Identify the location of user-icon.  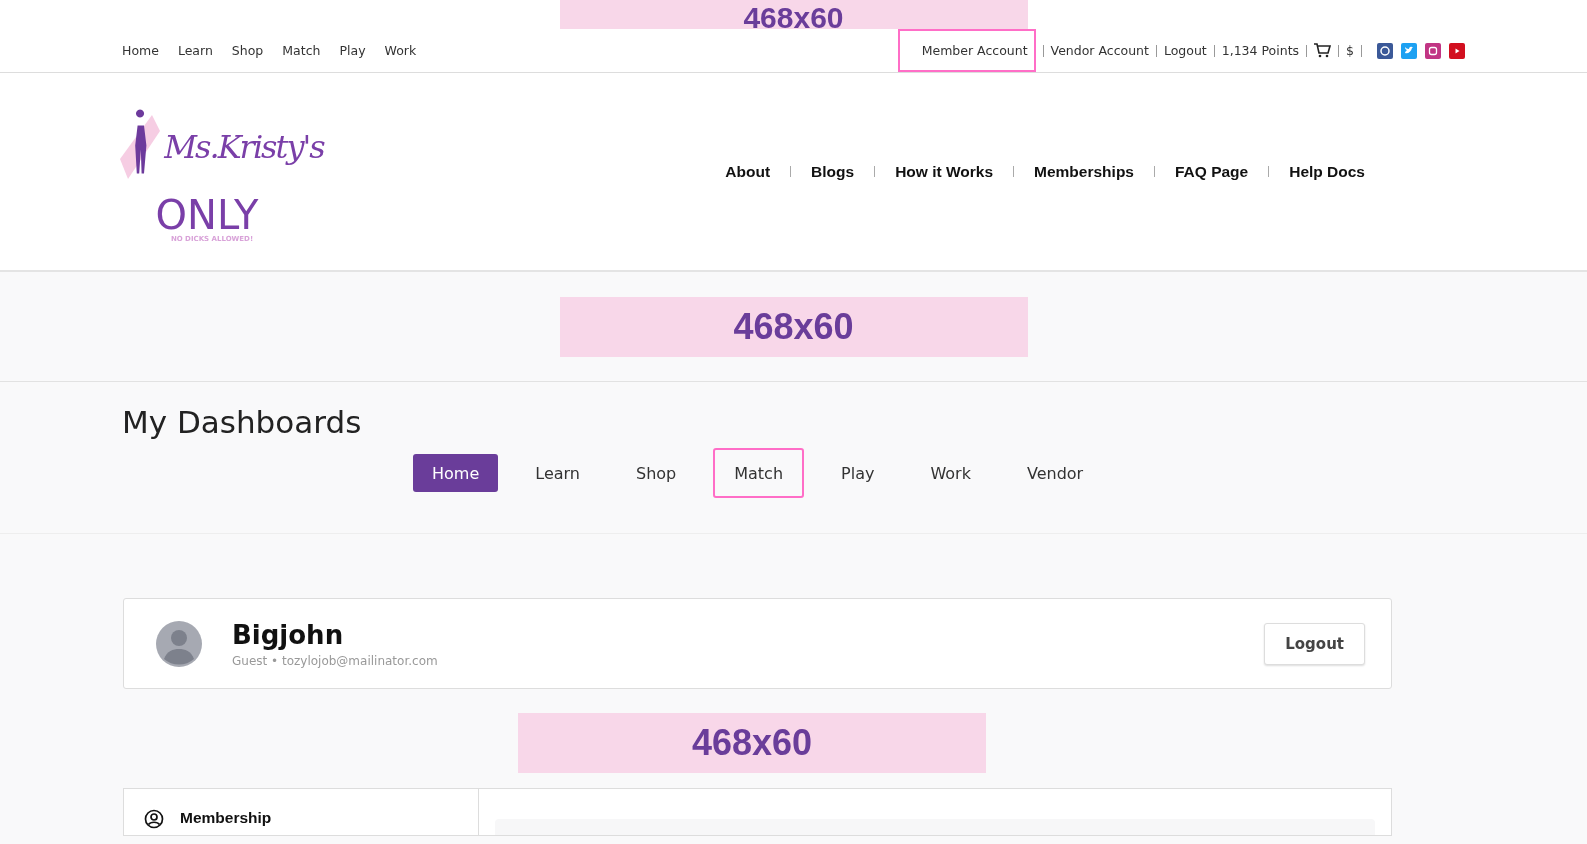
(154, 819).